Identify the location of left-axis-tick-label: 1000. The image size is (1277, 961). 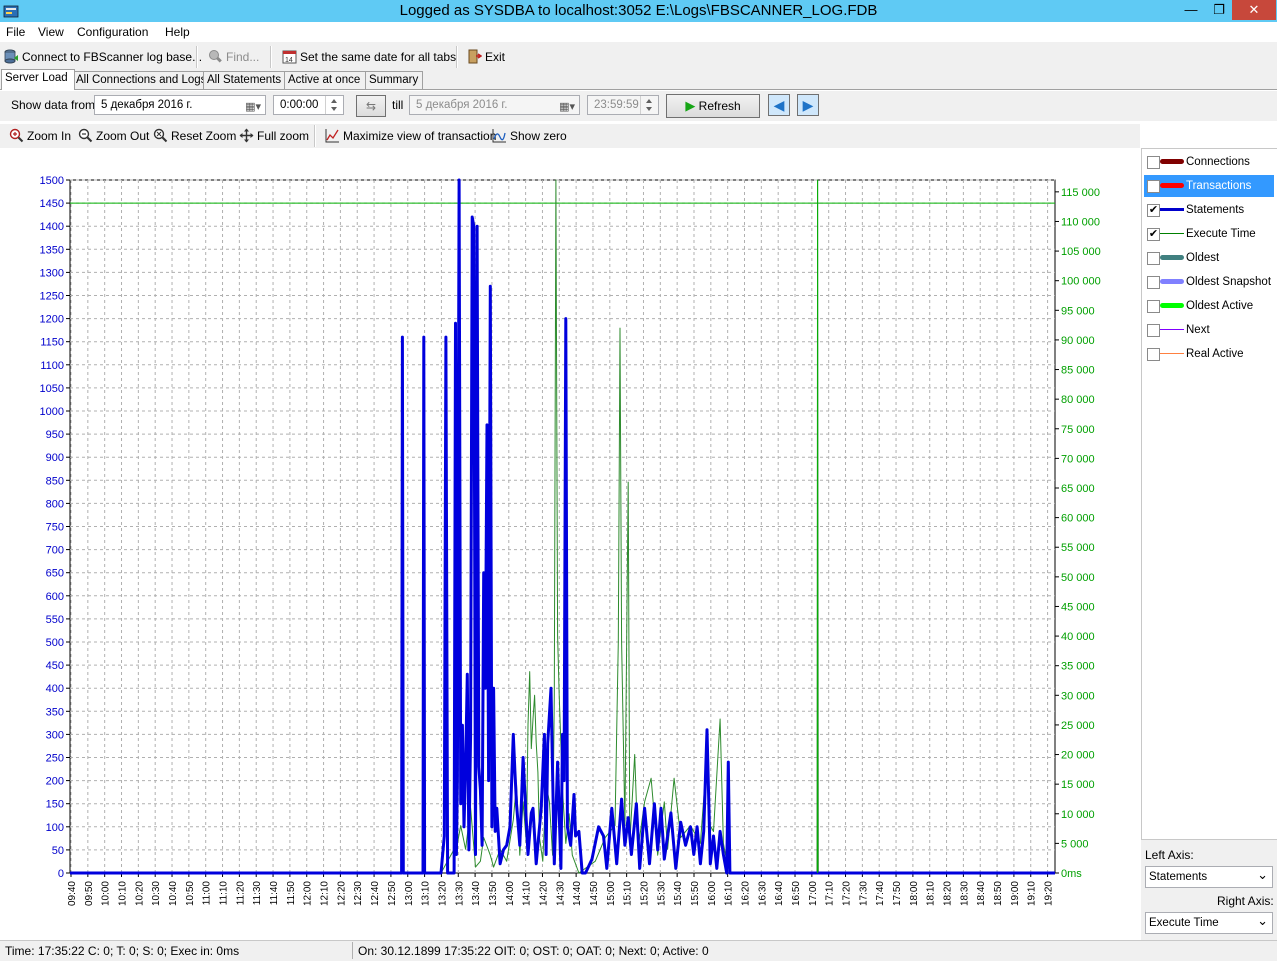
(52, 412).